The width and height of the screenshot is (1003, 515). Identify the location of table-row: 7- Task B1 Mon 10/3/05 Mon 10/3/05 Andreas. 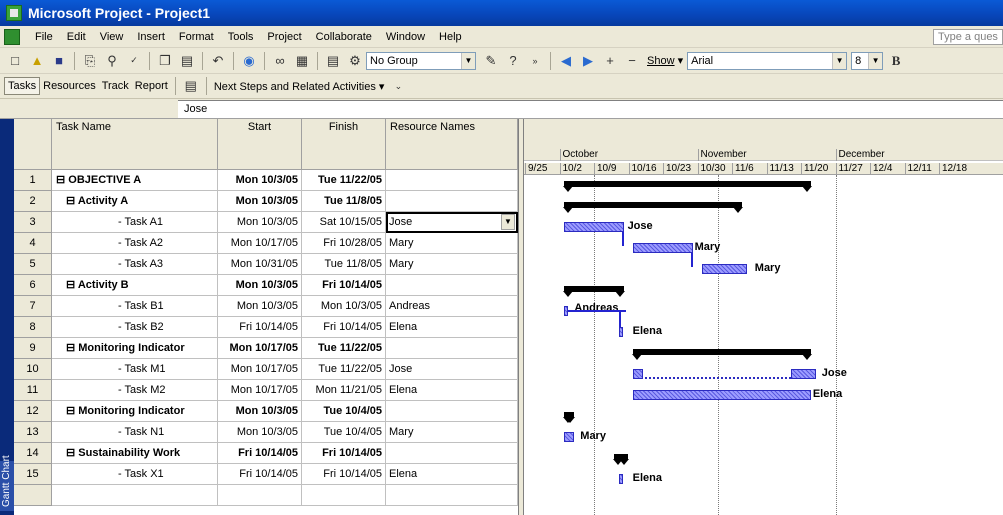
(266, 306).